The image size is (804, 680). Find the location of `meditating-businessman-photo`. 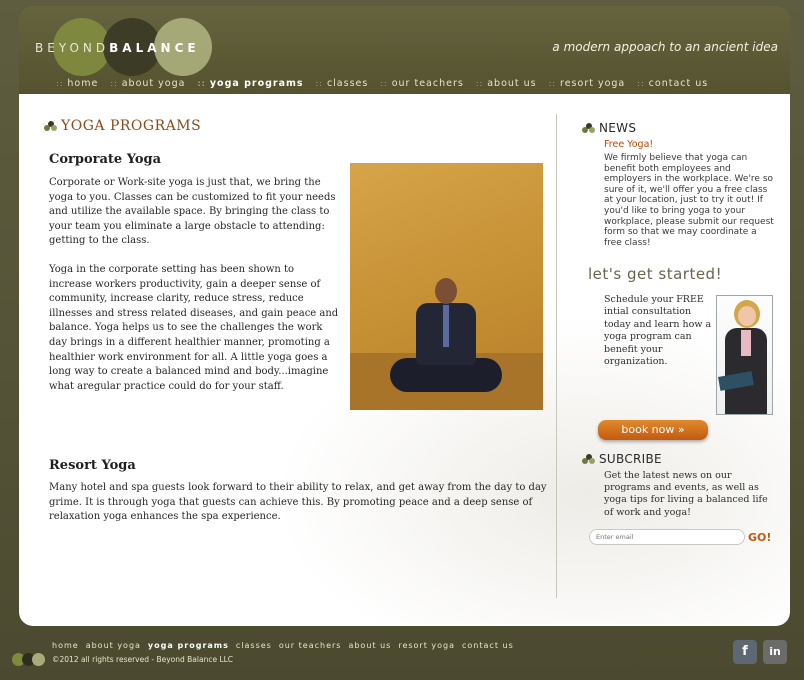

meditating-businessman-photo is located at coordinates (446, 286).